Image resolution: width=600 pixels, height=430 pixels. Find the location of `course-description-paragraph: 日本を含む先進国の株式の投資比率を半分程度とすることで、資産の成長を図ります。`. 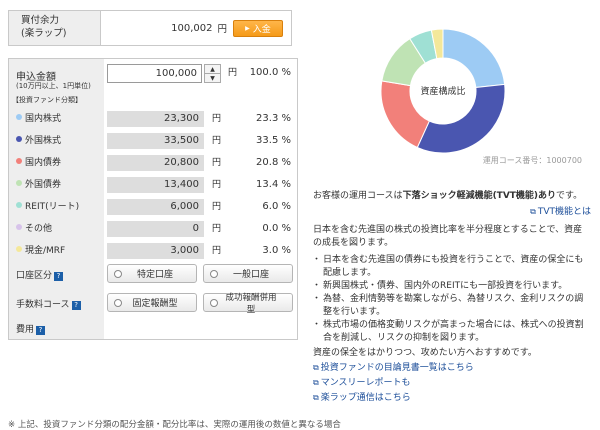

course-description-paragraph: 日本を含む先進国の株式の投資比率を半分程度とすることで、資産の成長を図ります。 is located at coordinates (448, 236).